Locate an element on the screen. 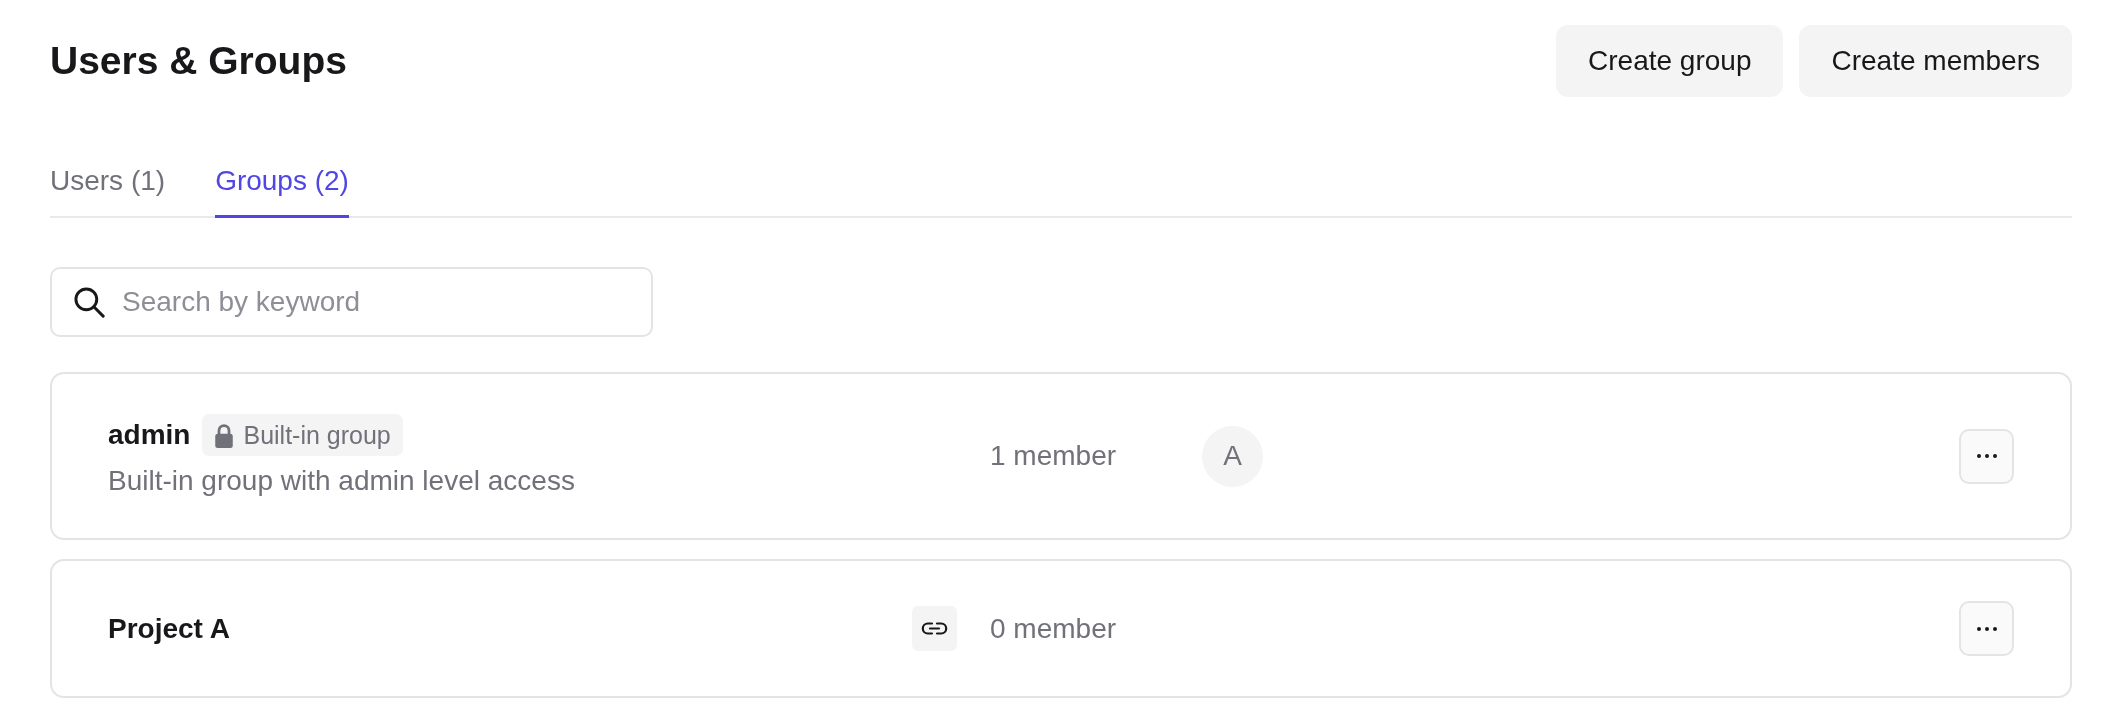 The height and width of the screenshot is (720, 2104). member-count: 1 member is located at coordinates (1054, 456).